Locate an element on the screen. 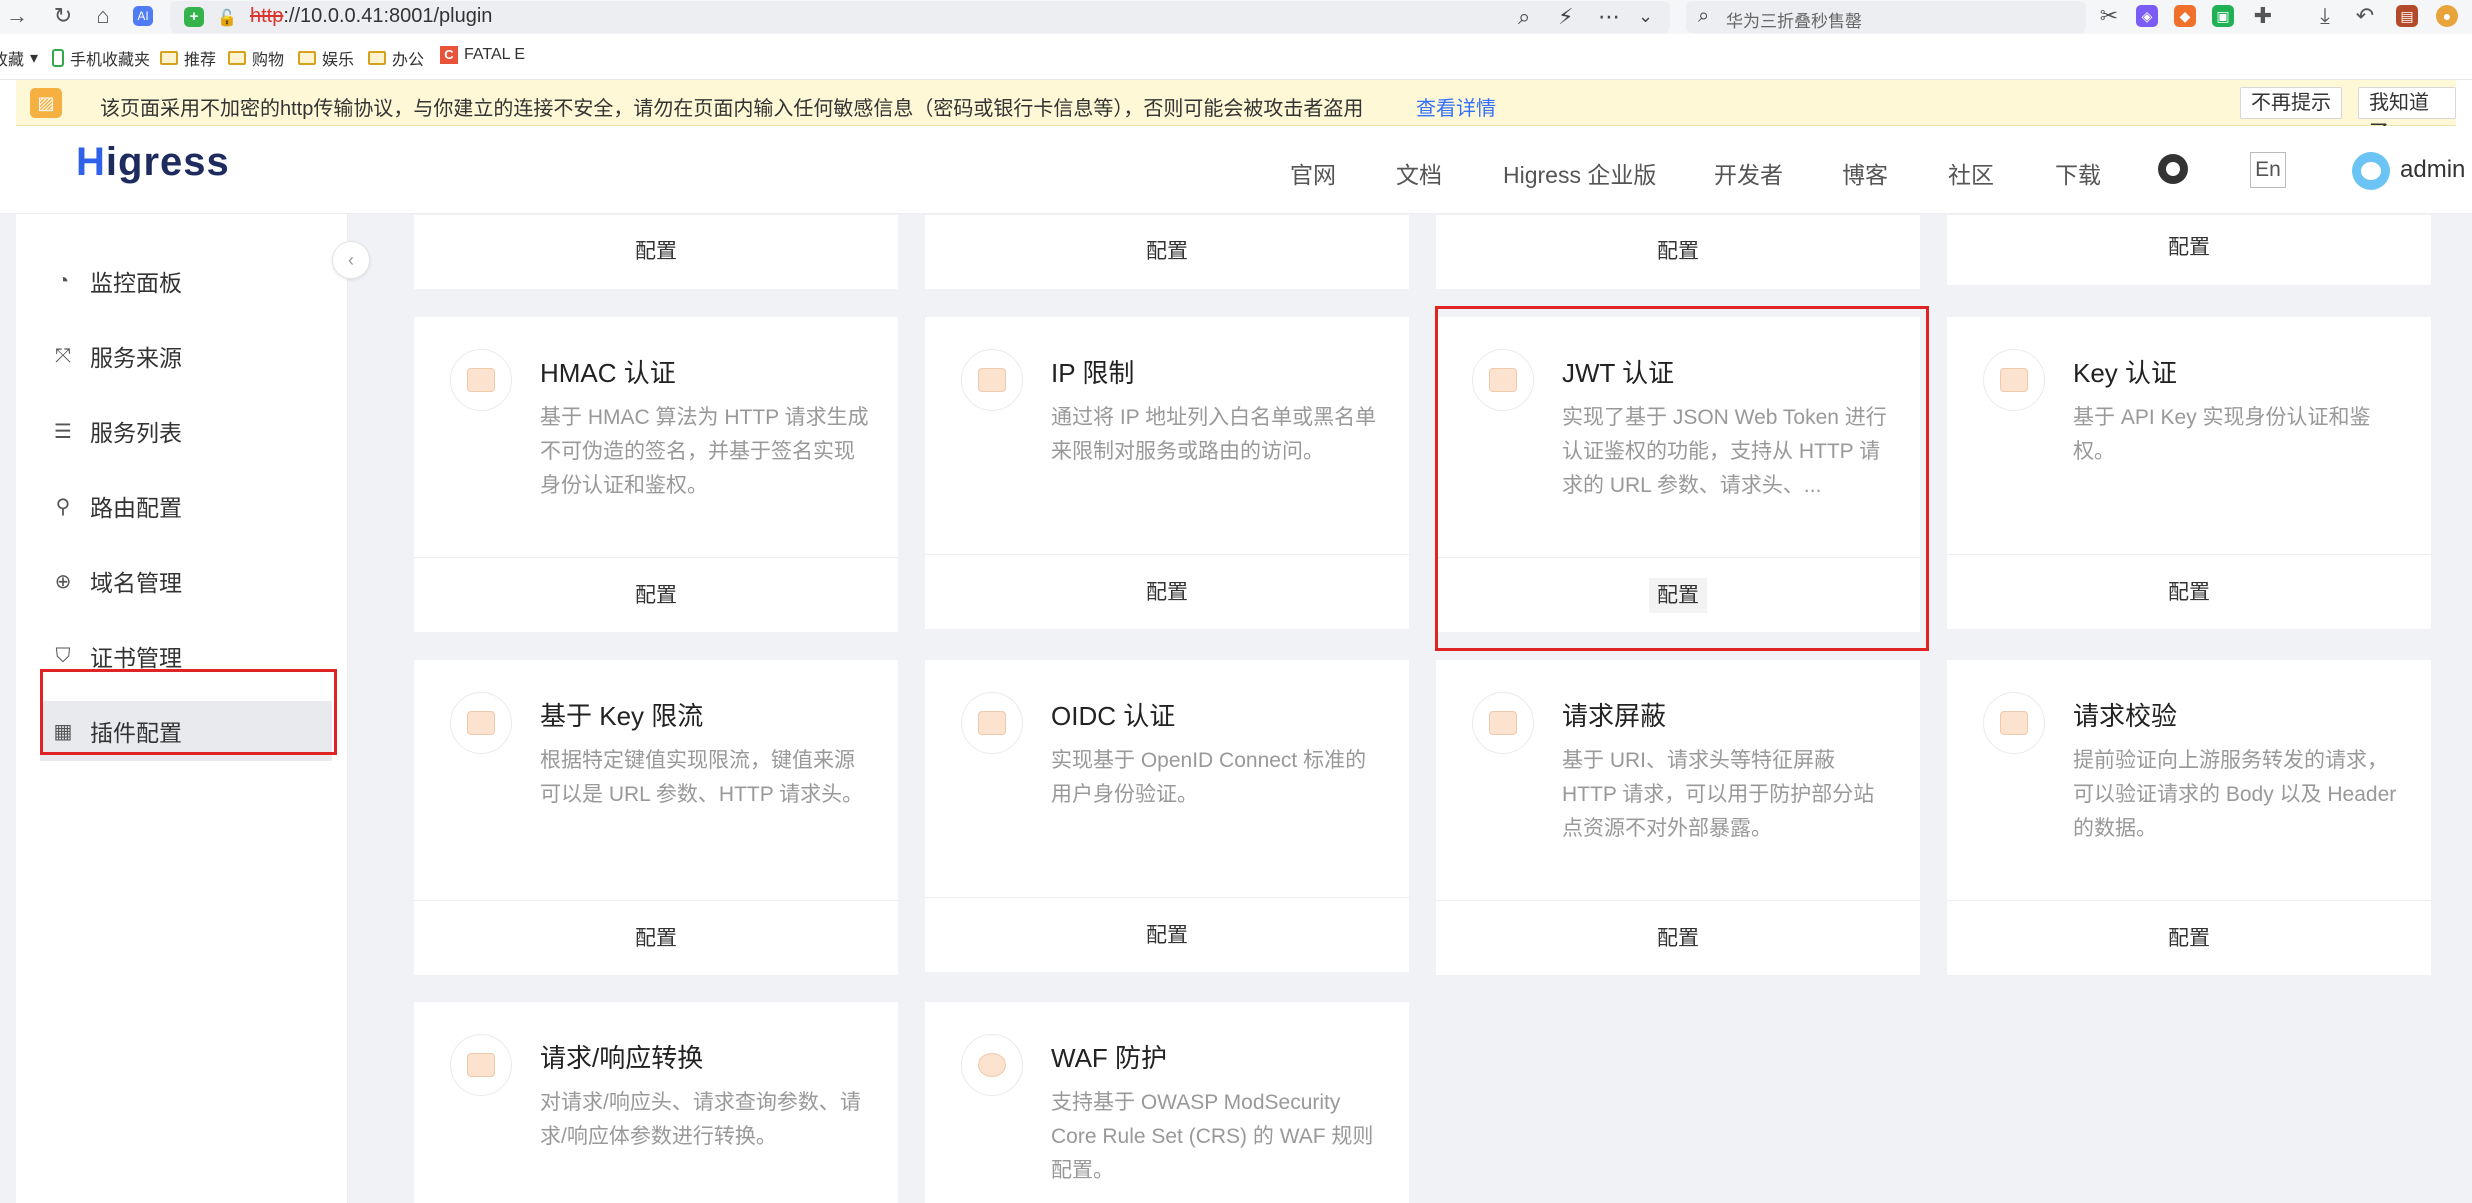 Image resolution: width=2472 pixels, height=1203 pixels. bookmark-mobile: 手机收藏夹 is located at coordinates (101, 58).